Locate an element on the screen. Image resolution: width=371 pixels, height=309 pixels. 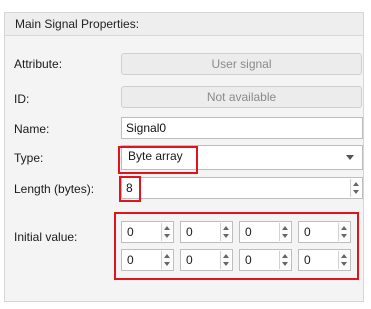
initial-value-label: Initial value: is located at coordinates (46, 237).